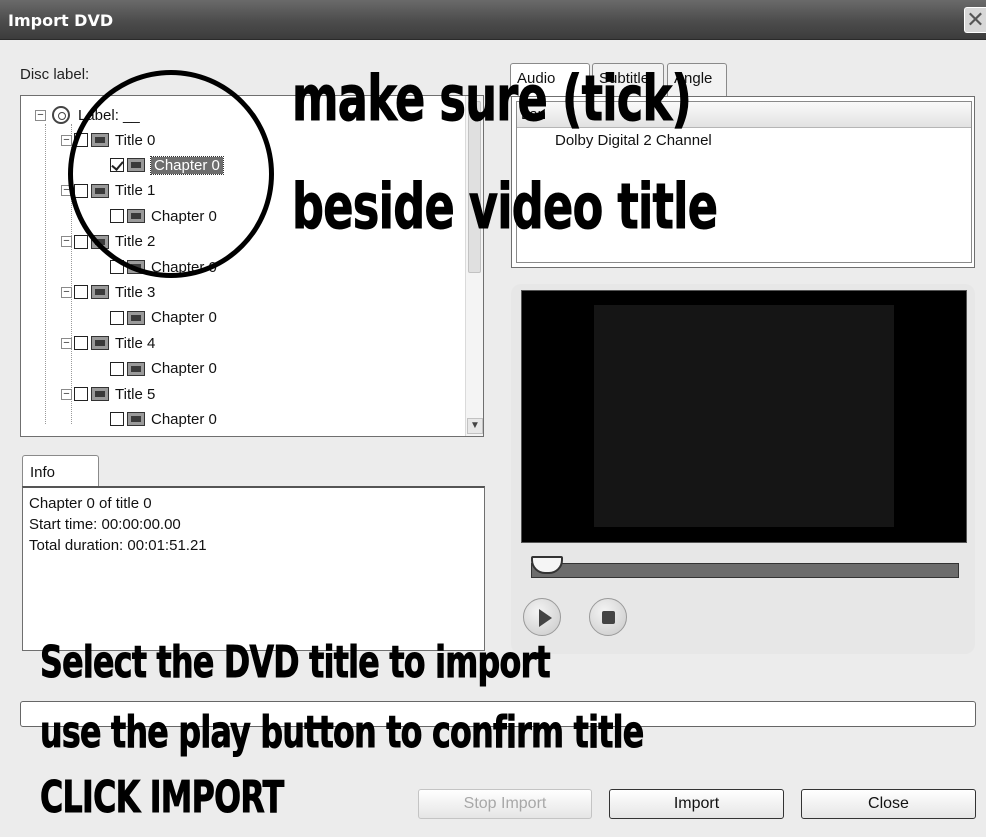 This screenshot has width=986, height=837. I want to click on disc-icon, so click(61, 115).